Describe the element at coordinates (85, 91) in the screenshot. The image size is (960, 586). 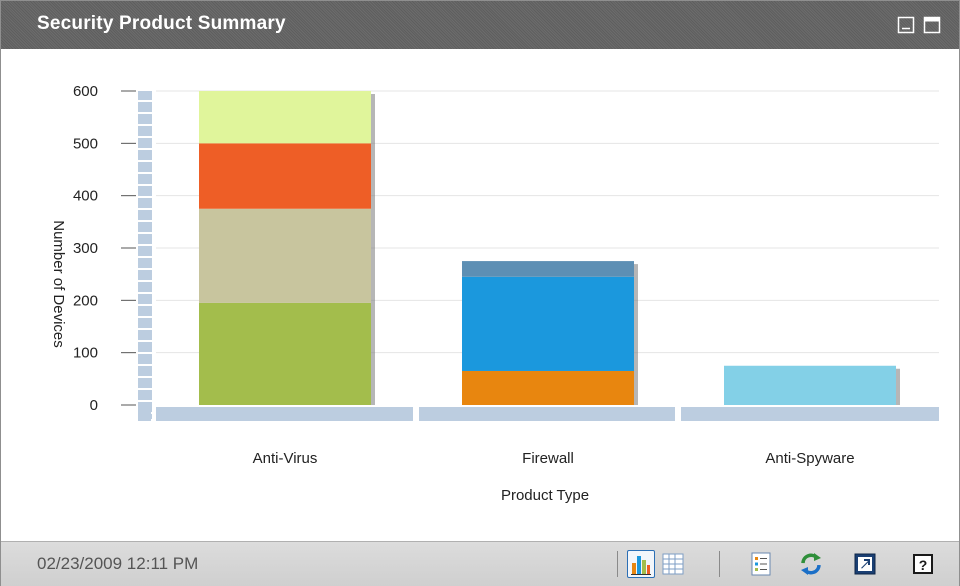
I see `y-tick-label: 600` at that location.